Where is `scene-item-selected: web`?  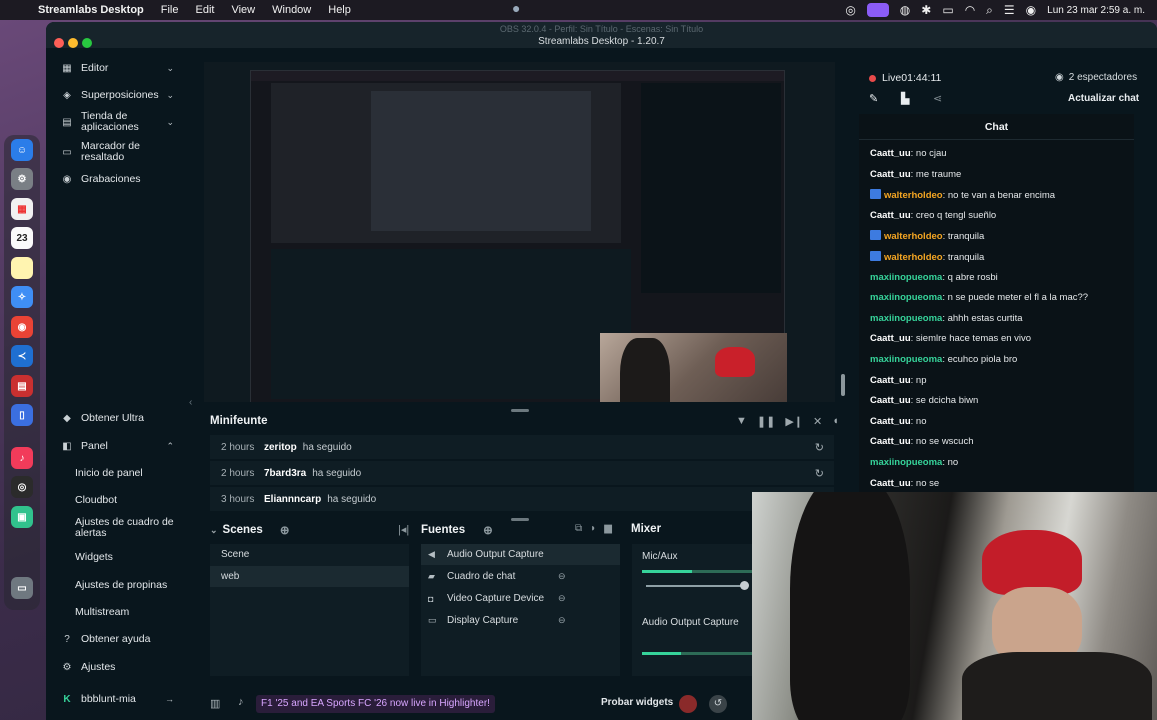 scene-item-selected: web is located at coordinates (309, 576).